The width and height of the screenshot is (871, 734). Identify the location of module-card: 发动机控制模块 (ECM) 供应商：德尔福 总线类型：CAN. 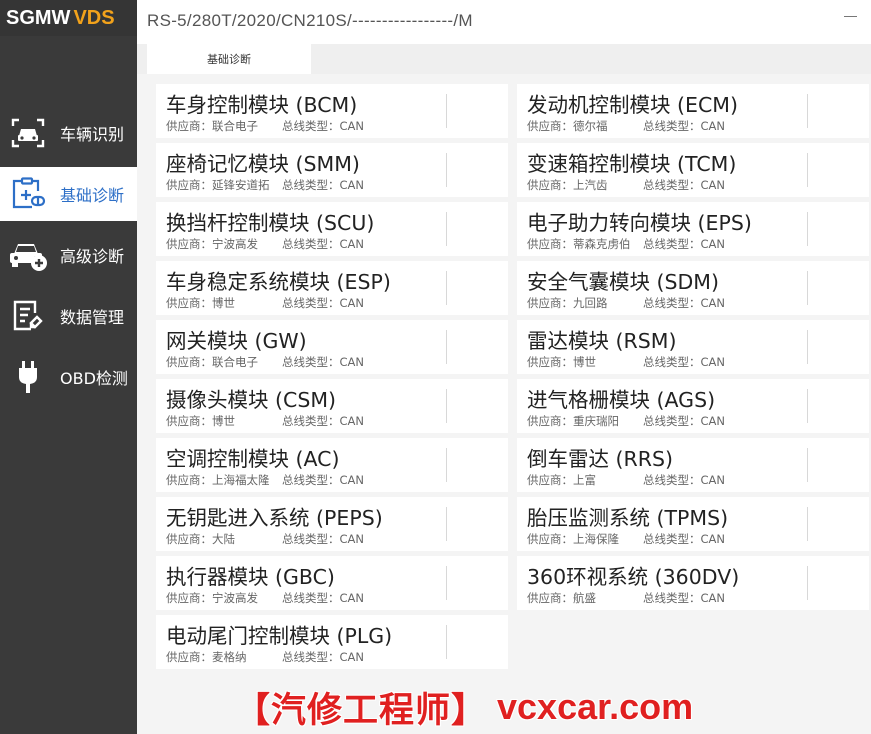
(693, 111).